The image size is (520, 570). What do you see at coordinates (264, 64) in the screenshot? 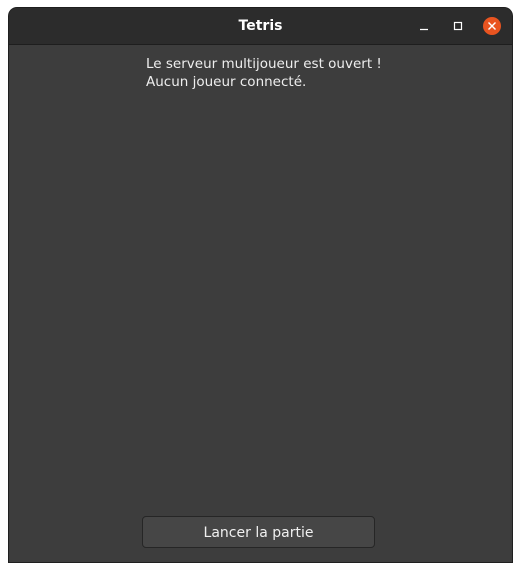
I see `server-open-message: Le serveur multijoueur est ouvert !` at bounding box center [264, 64].